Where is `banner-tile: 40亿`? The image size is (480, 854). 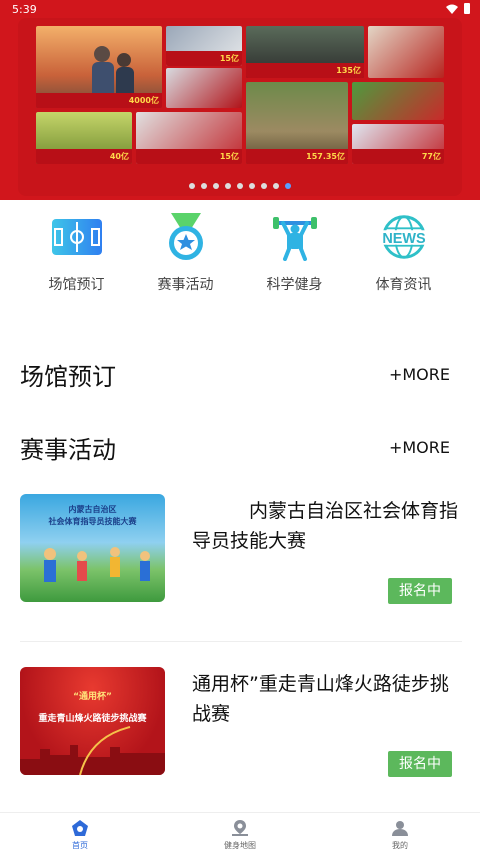
banner-tile: 40亿 is located at coordinates (84, 138).